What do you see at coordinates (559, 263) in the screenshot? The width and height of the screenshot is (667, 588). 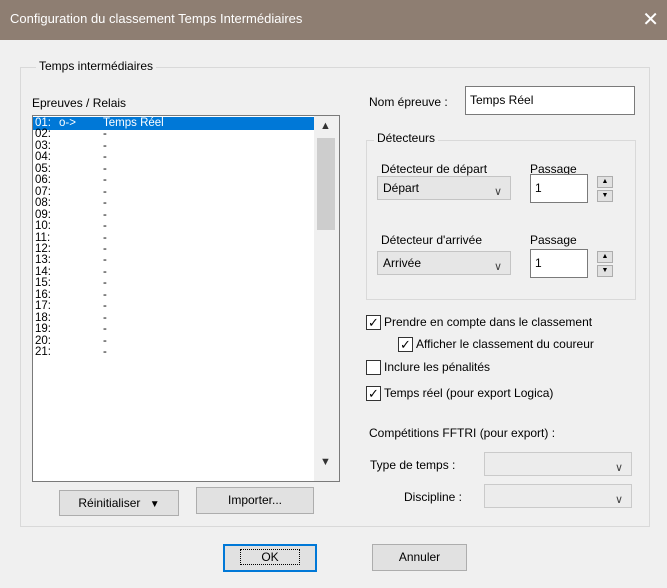 I see `finish-passage-field: 1` at bounding box center [559, 263].